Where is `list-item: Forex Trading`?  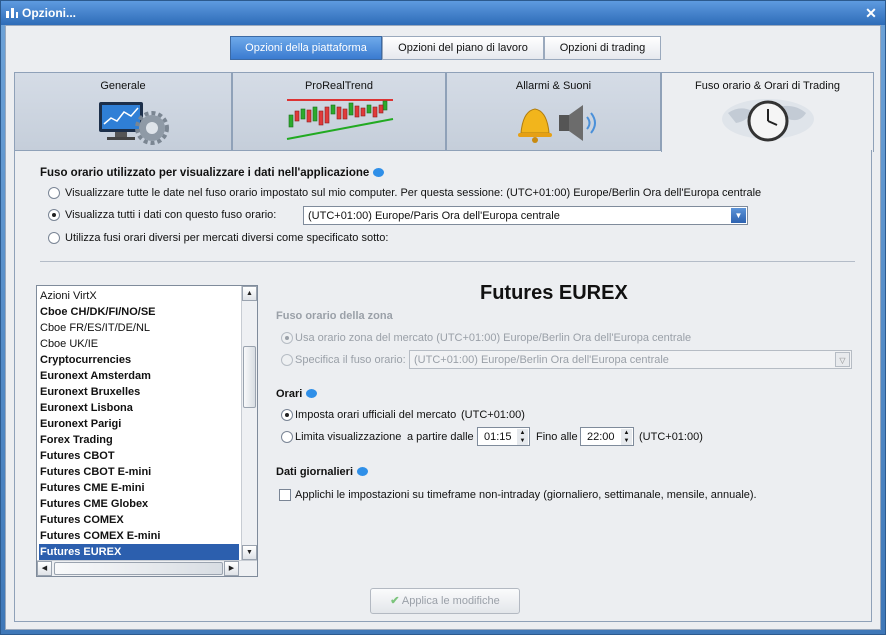
list-item: Forex Trading is located at coordinates (139, 440).